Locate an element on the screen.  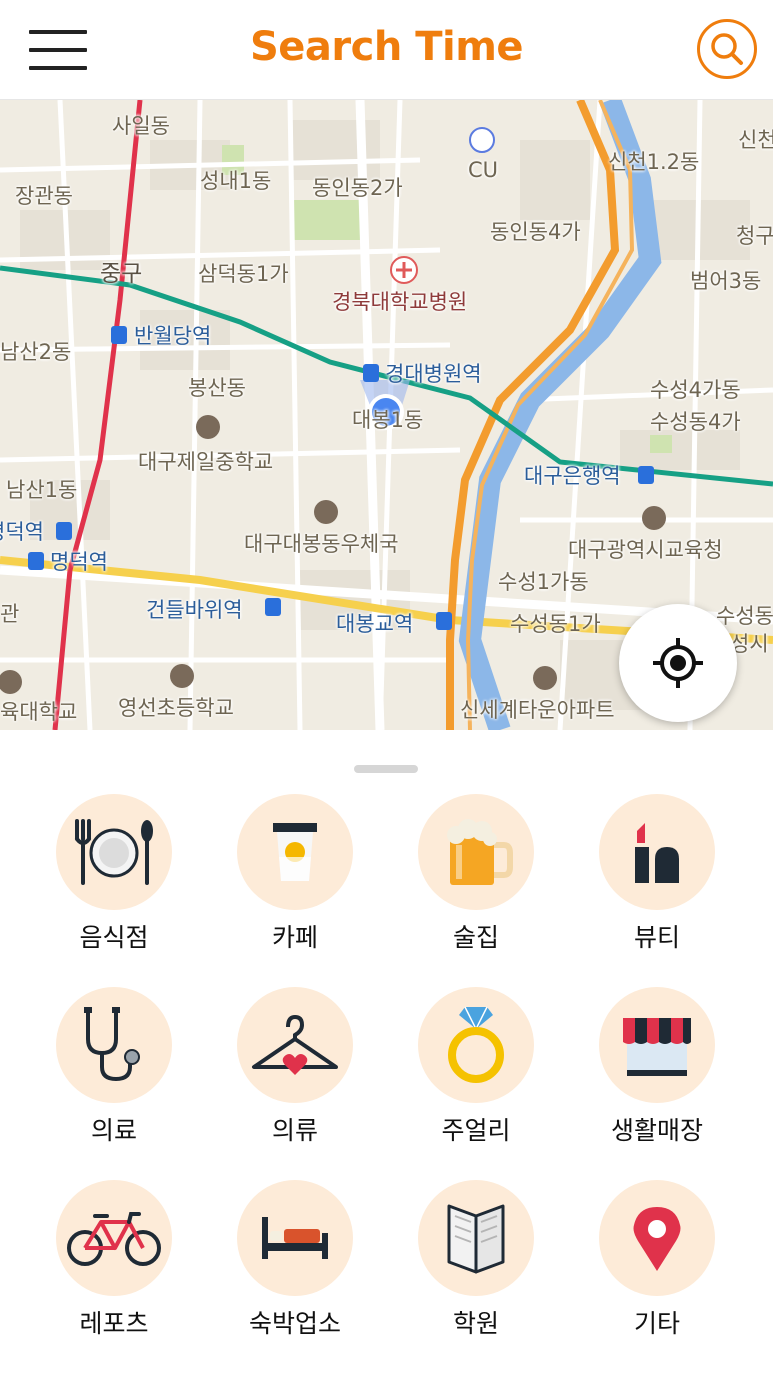
map-label: 관 is located at coordinates (10, 614).